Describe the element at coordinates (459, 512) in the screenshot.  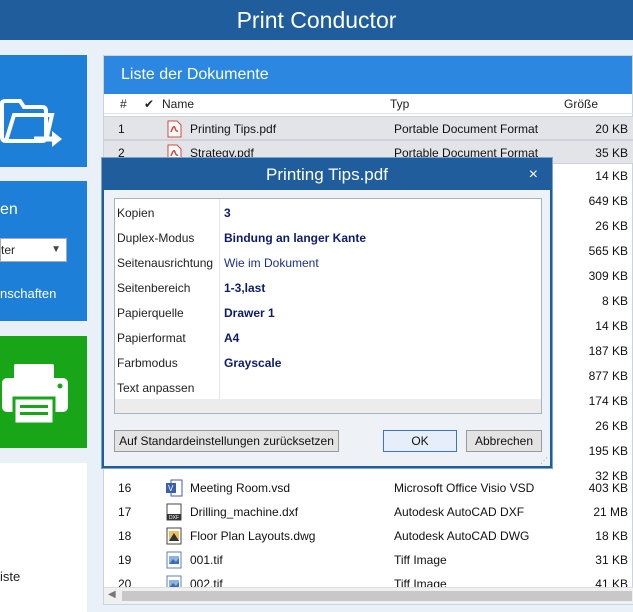
I see `row-filetype: Autodesk AutoCAD DXF` at that location.